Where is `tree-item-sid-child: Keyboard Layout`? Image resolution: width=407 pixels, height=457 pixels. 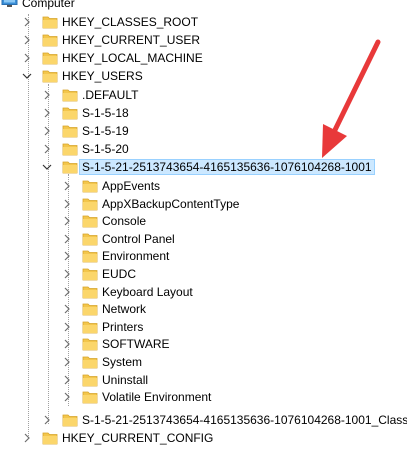
tree-item-sid-child: Keyboard Layout is located at coordinates (150, 292).